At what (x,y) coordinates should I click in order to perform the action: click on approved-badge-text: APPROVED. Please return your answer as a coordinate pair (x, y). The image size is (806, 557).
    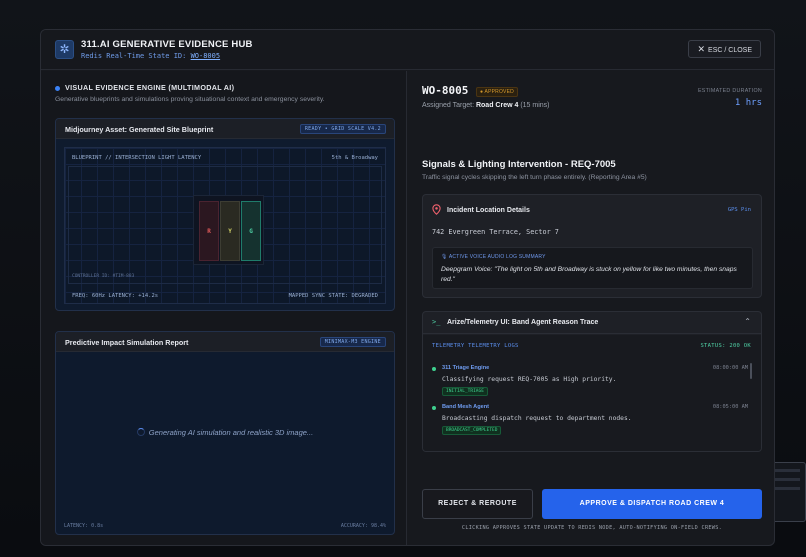
    Looking at the image, I should click on (499, 92).